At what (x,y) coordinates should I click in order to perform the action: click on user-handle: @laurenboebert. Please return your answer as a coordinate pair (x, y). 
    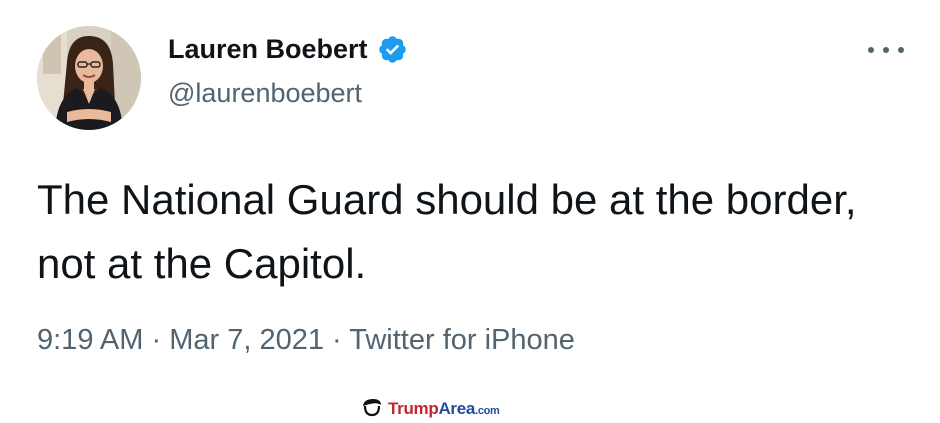
    Looking at the image, I should click on (265, 93).